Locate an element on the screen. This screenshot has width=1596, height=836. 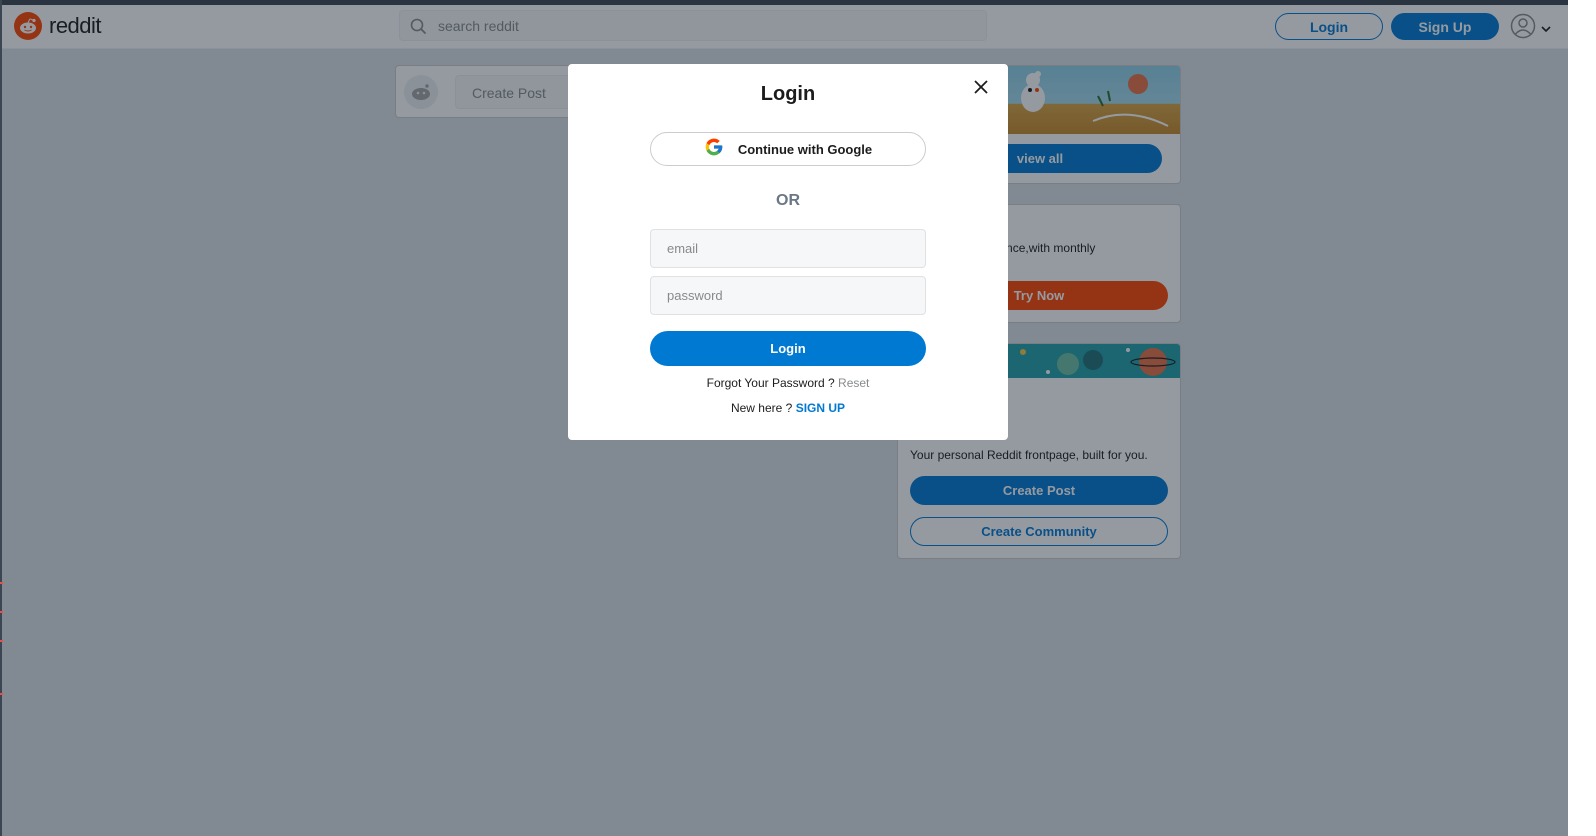
forgot-password-row: Forgot Your Password ? Reset is located at coordinates (788, 383).